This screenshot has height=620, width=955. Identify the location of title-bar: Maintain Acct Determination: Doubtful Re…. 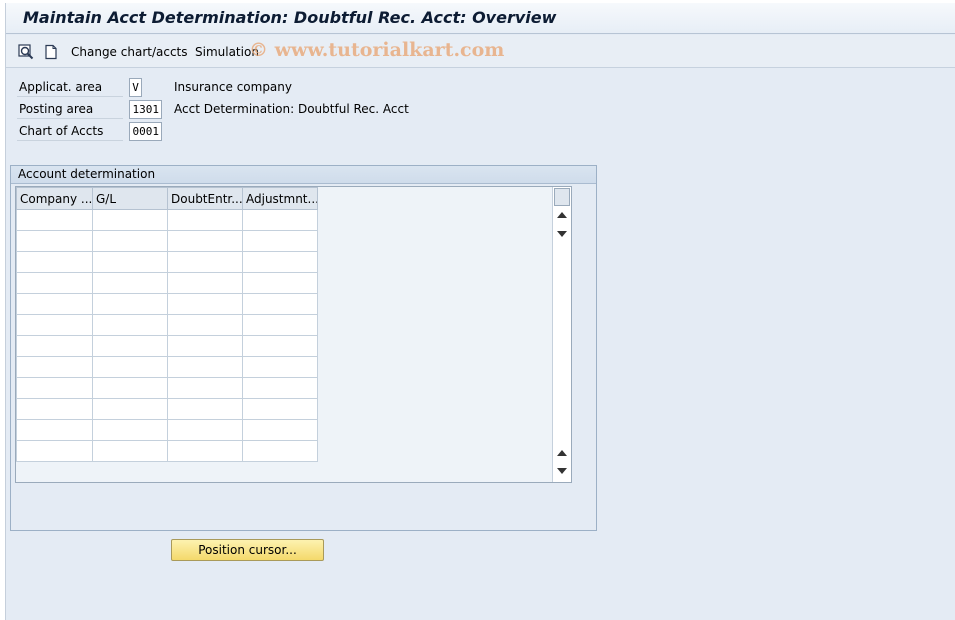
(480, 18).